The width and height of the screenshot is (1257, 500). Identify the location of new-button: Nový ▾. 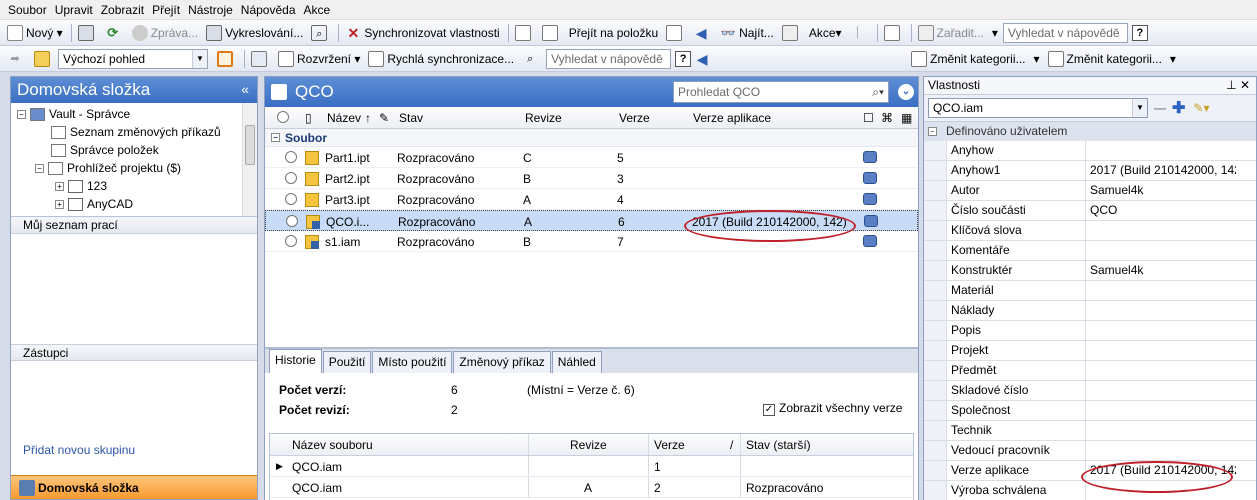
(35, 33).